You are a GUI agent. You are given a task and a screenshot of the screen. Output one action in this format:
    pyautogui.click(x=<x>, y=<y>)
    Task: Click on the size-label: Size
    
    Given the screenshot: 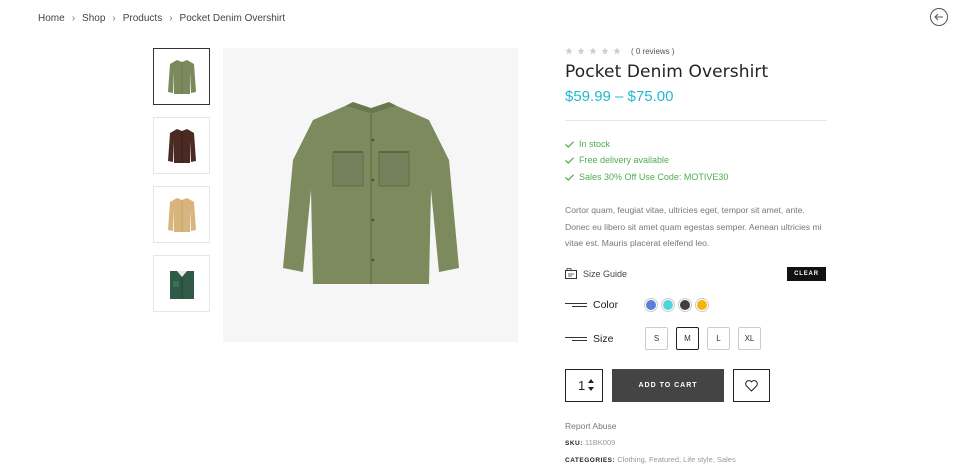 What is the action you would take?
    pyautogui.click(x=603, y=338)
    